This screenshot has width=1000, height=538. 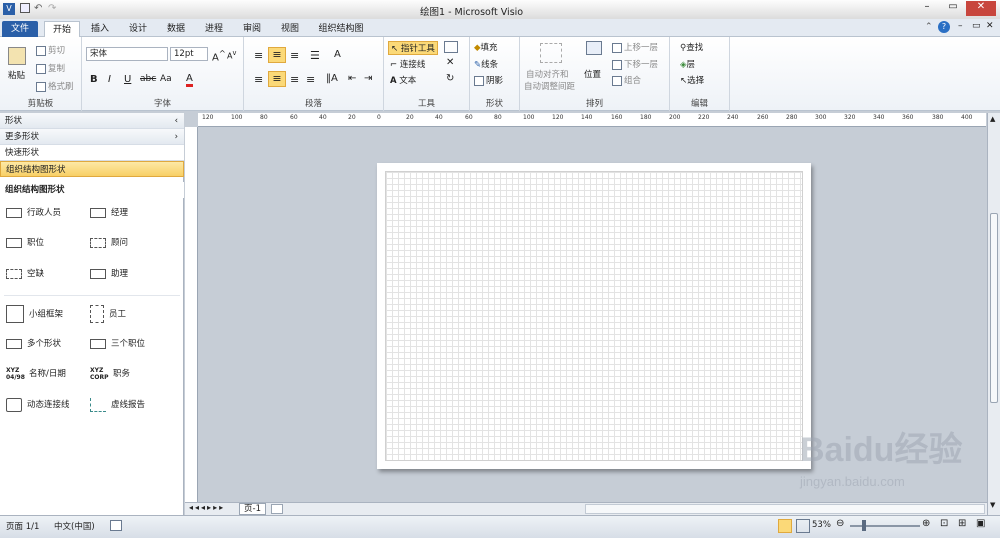 What do you see at coordinates (109, 79) in the screenshot?
I see `italic-button: I` at bounding box center [109, 79].